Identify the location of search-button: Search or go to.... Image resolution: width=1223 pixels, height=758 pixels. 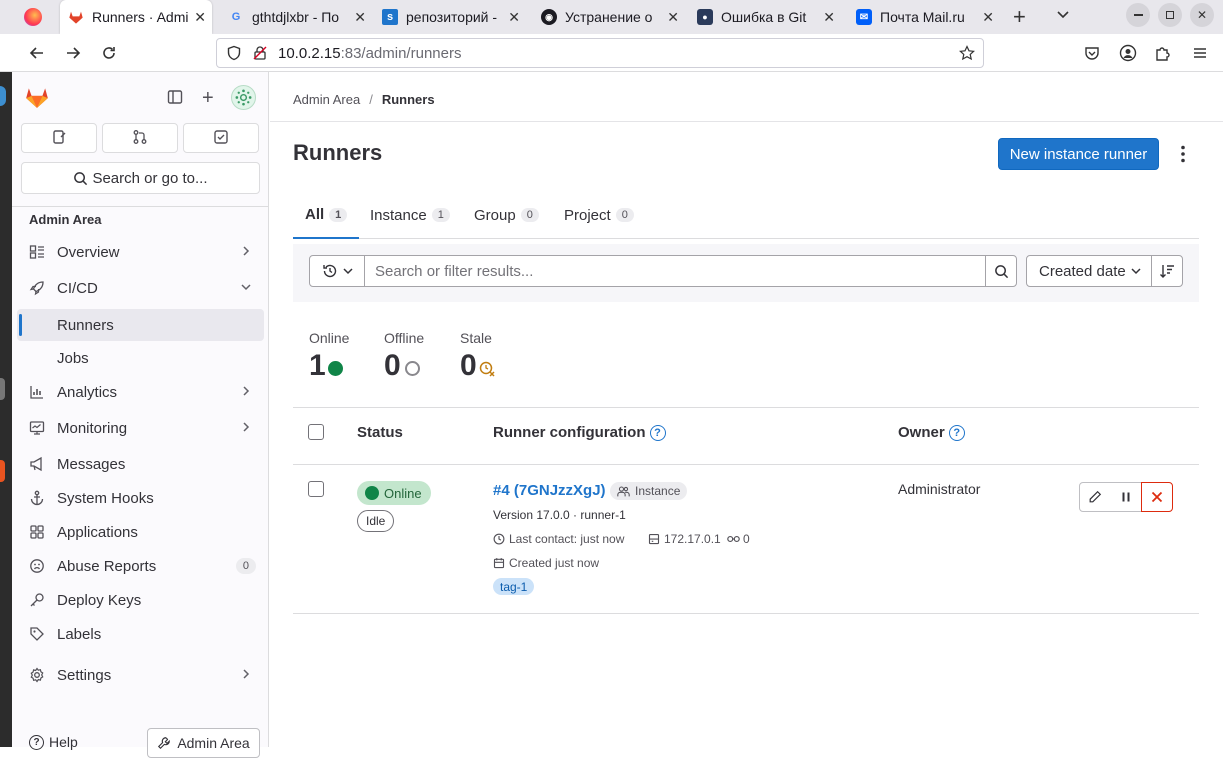
(140, 178).